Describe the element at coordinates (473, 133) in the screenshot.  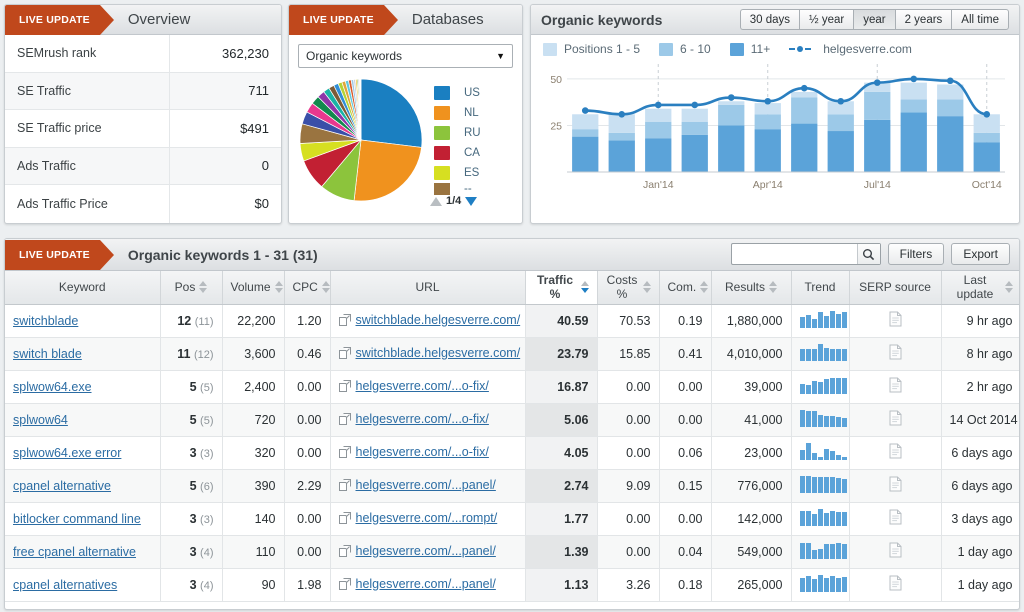
I see `legend-item: RU` at that location.